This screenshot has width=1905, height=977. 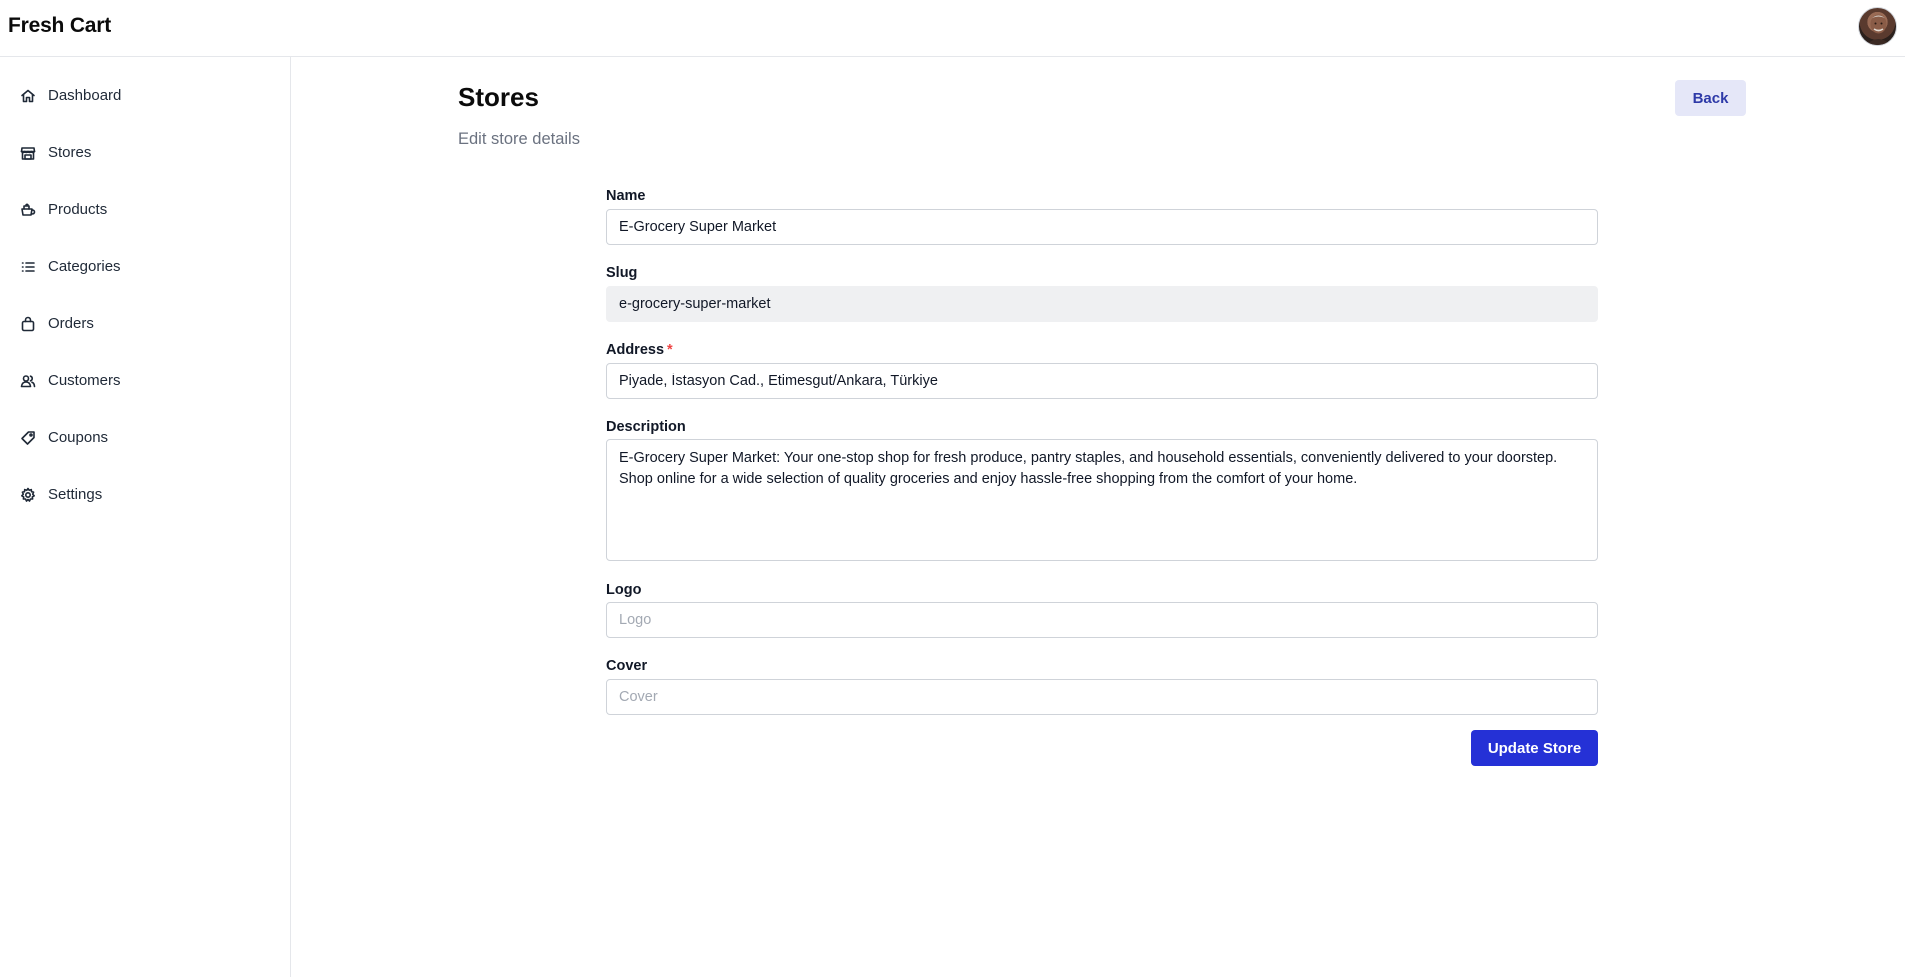 What do you see at coordinates (84, 380) in the screenshot?
I see `sidebar-item-label: Customers` at bounding box center [84, 380].